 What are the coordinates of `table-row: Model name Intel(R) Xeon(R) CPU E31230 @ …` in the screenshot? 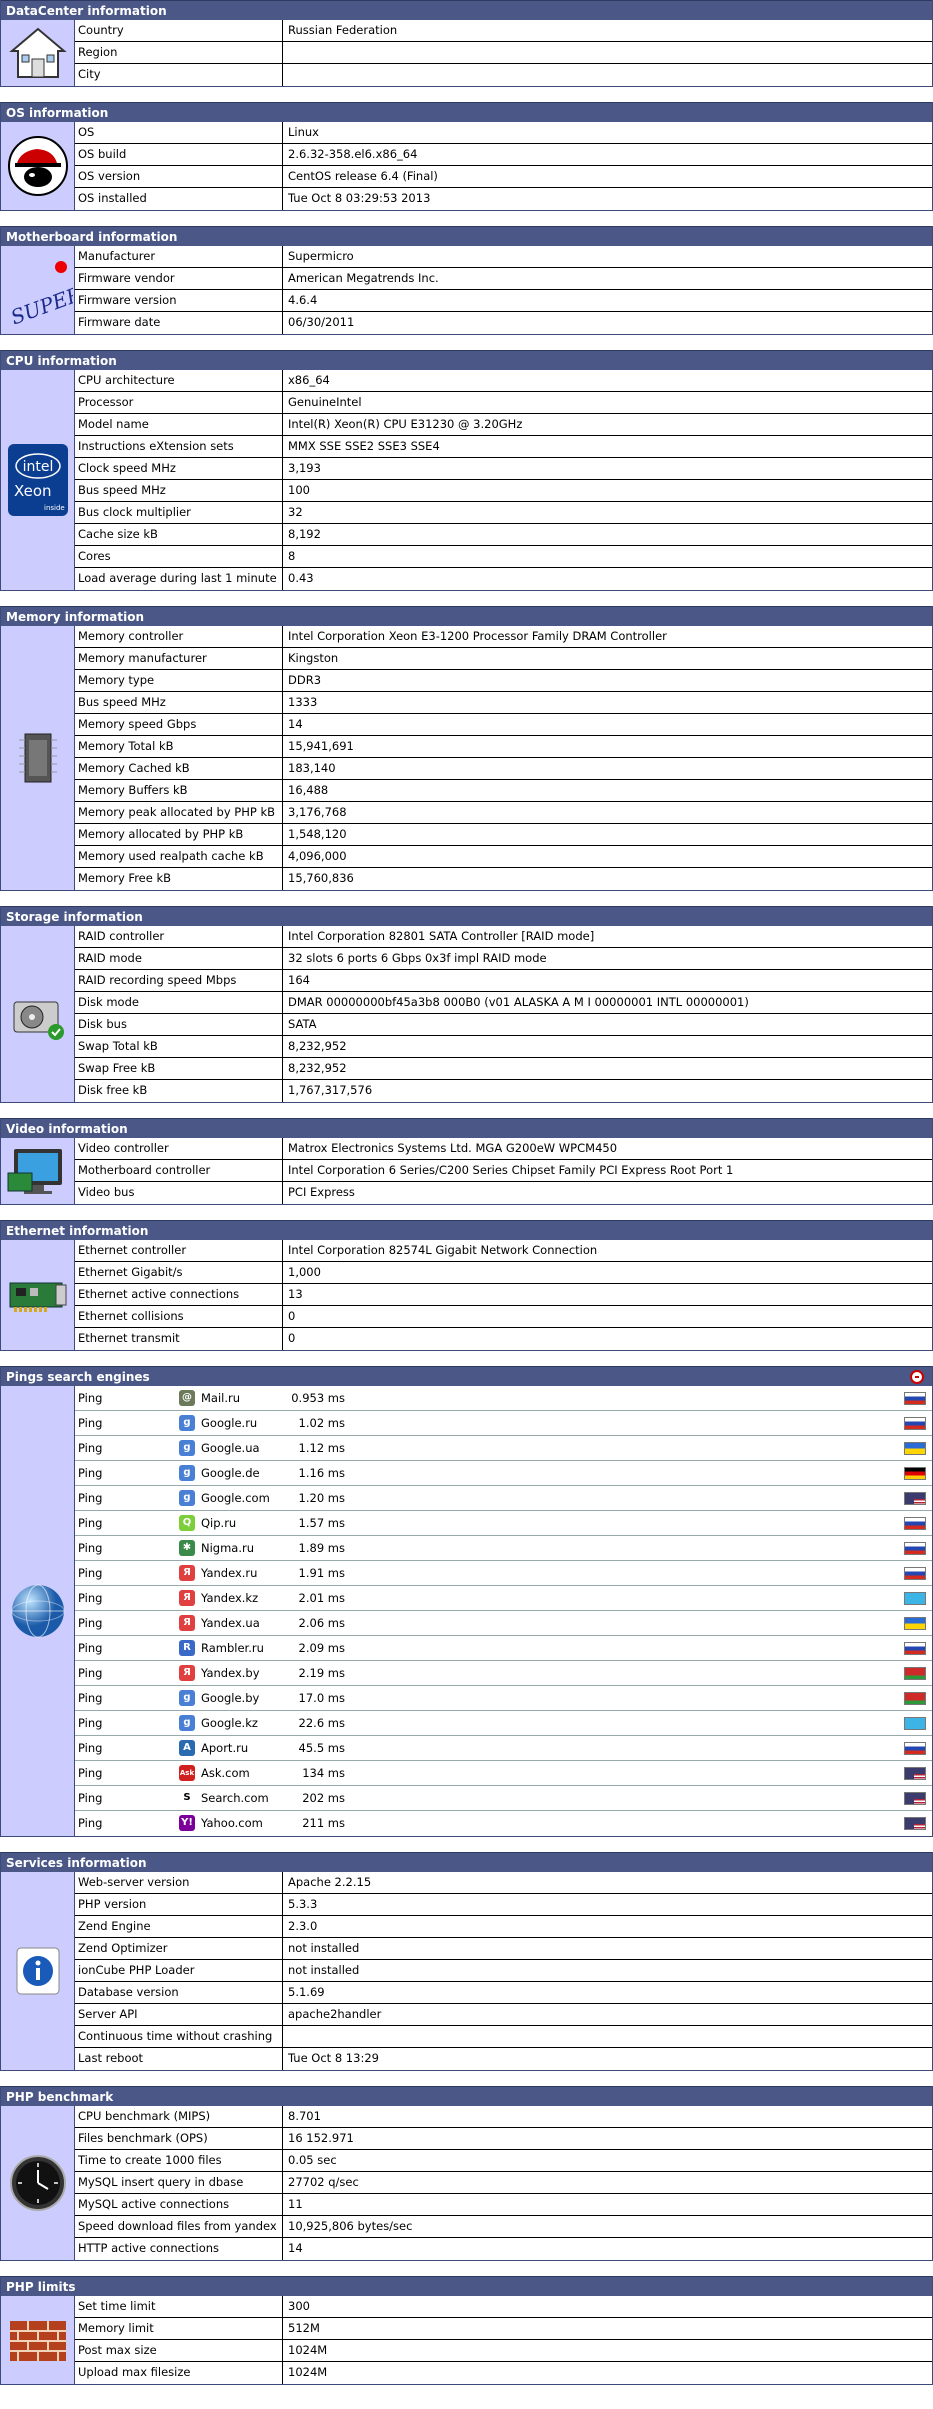 It's located at (503, 425).